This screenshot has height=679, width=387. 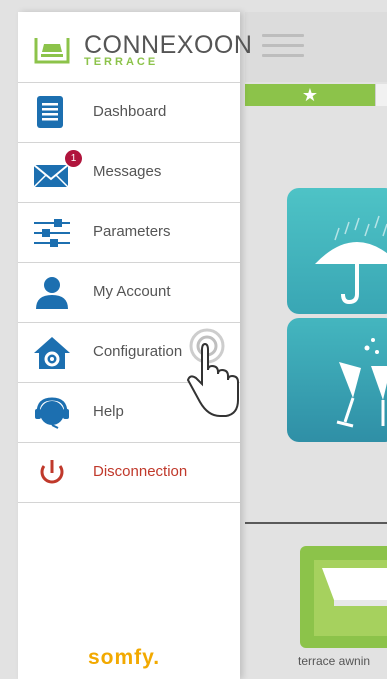 I want to click on star-icon: ★, so click(x=310, y=94).